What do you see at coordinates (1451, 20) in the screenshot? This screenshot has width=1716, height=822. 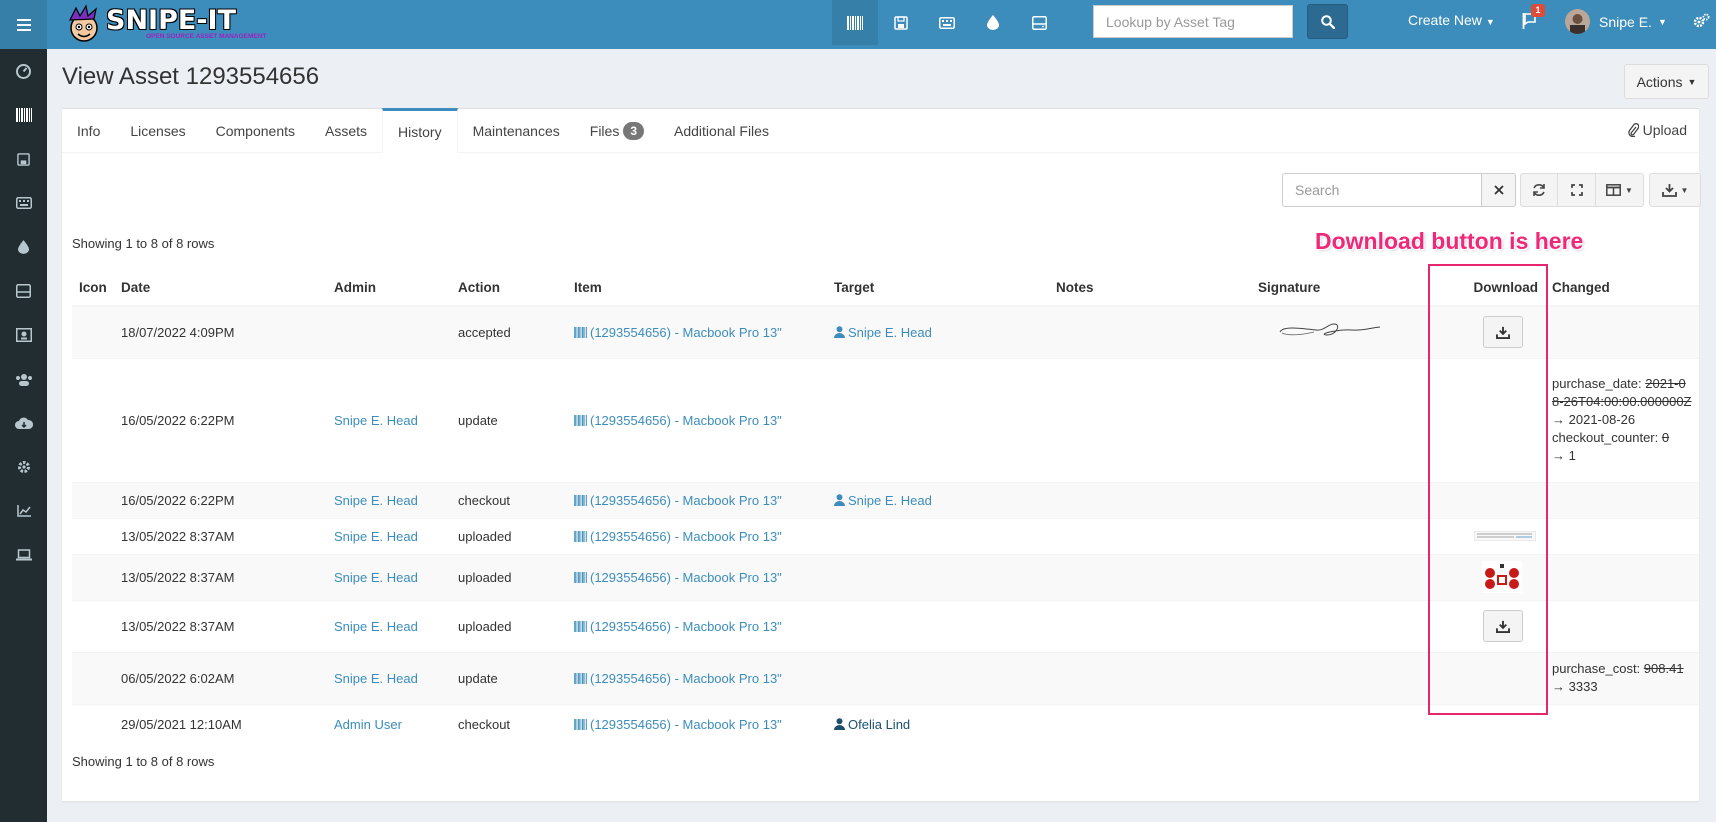 I see `create-new-dropdown: Create New ▼` at bounding box center [1451, 20].